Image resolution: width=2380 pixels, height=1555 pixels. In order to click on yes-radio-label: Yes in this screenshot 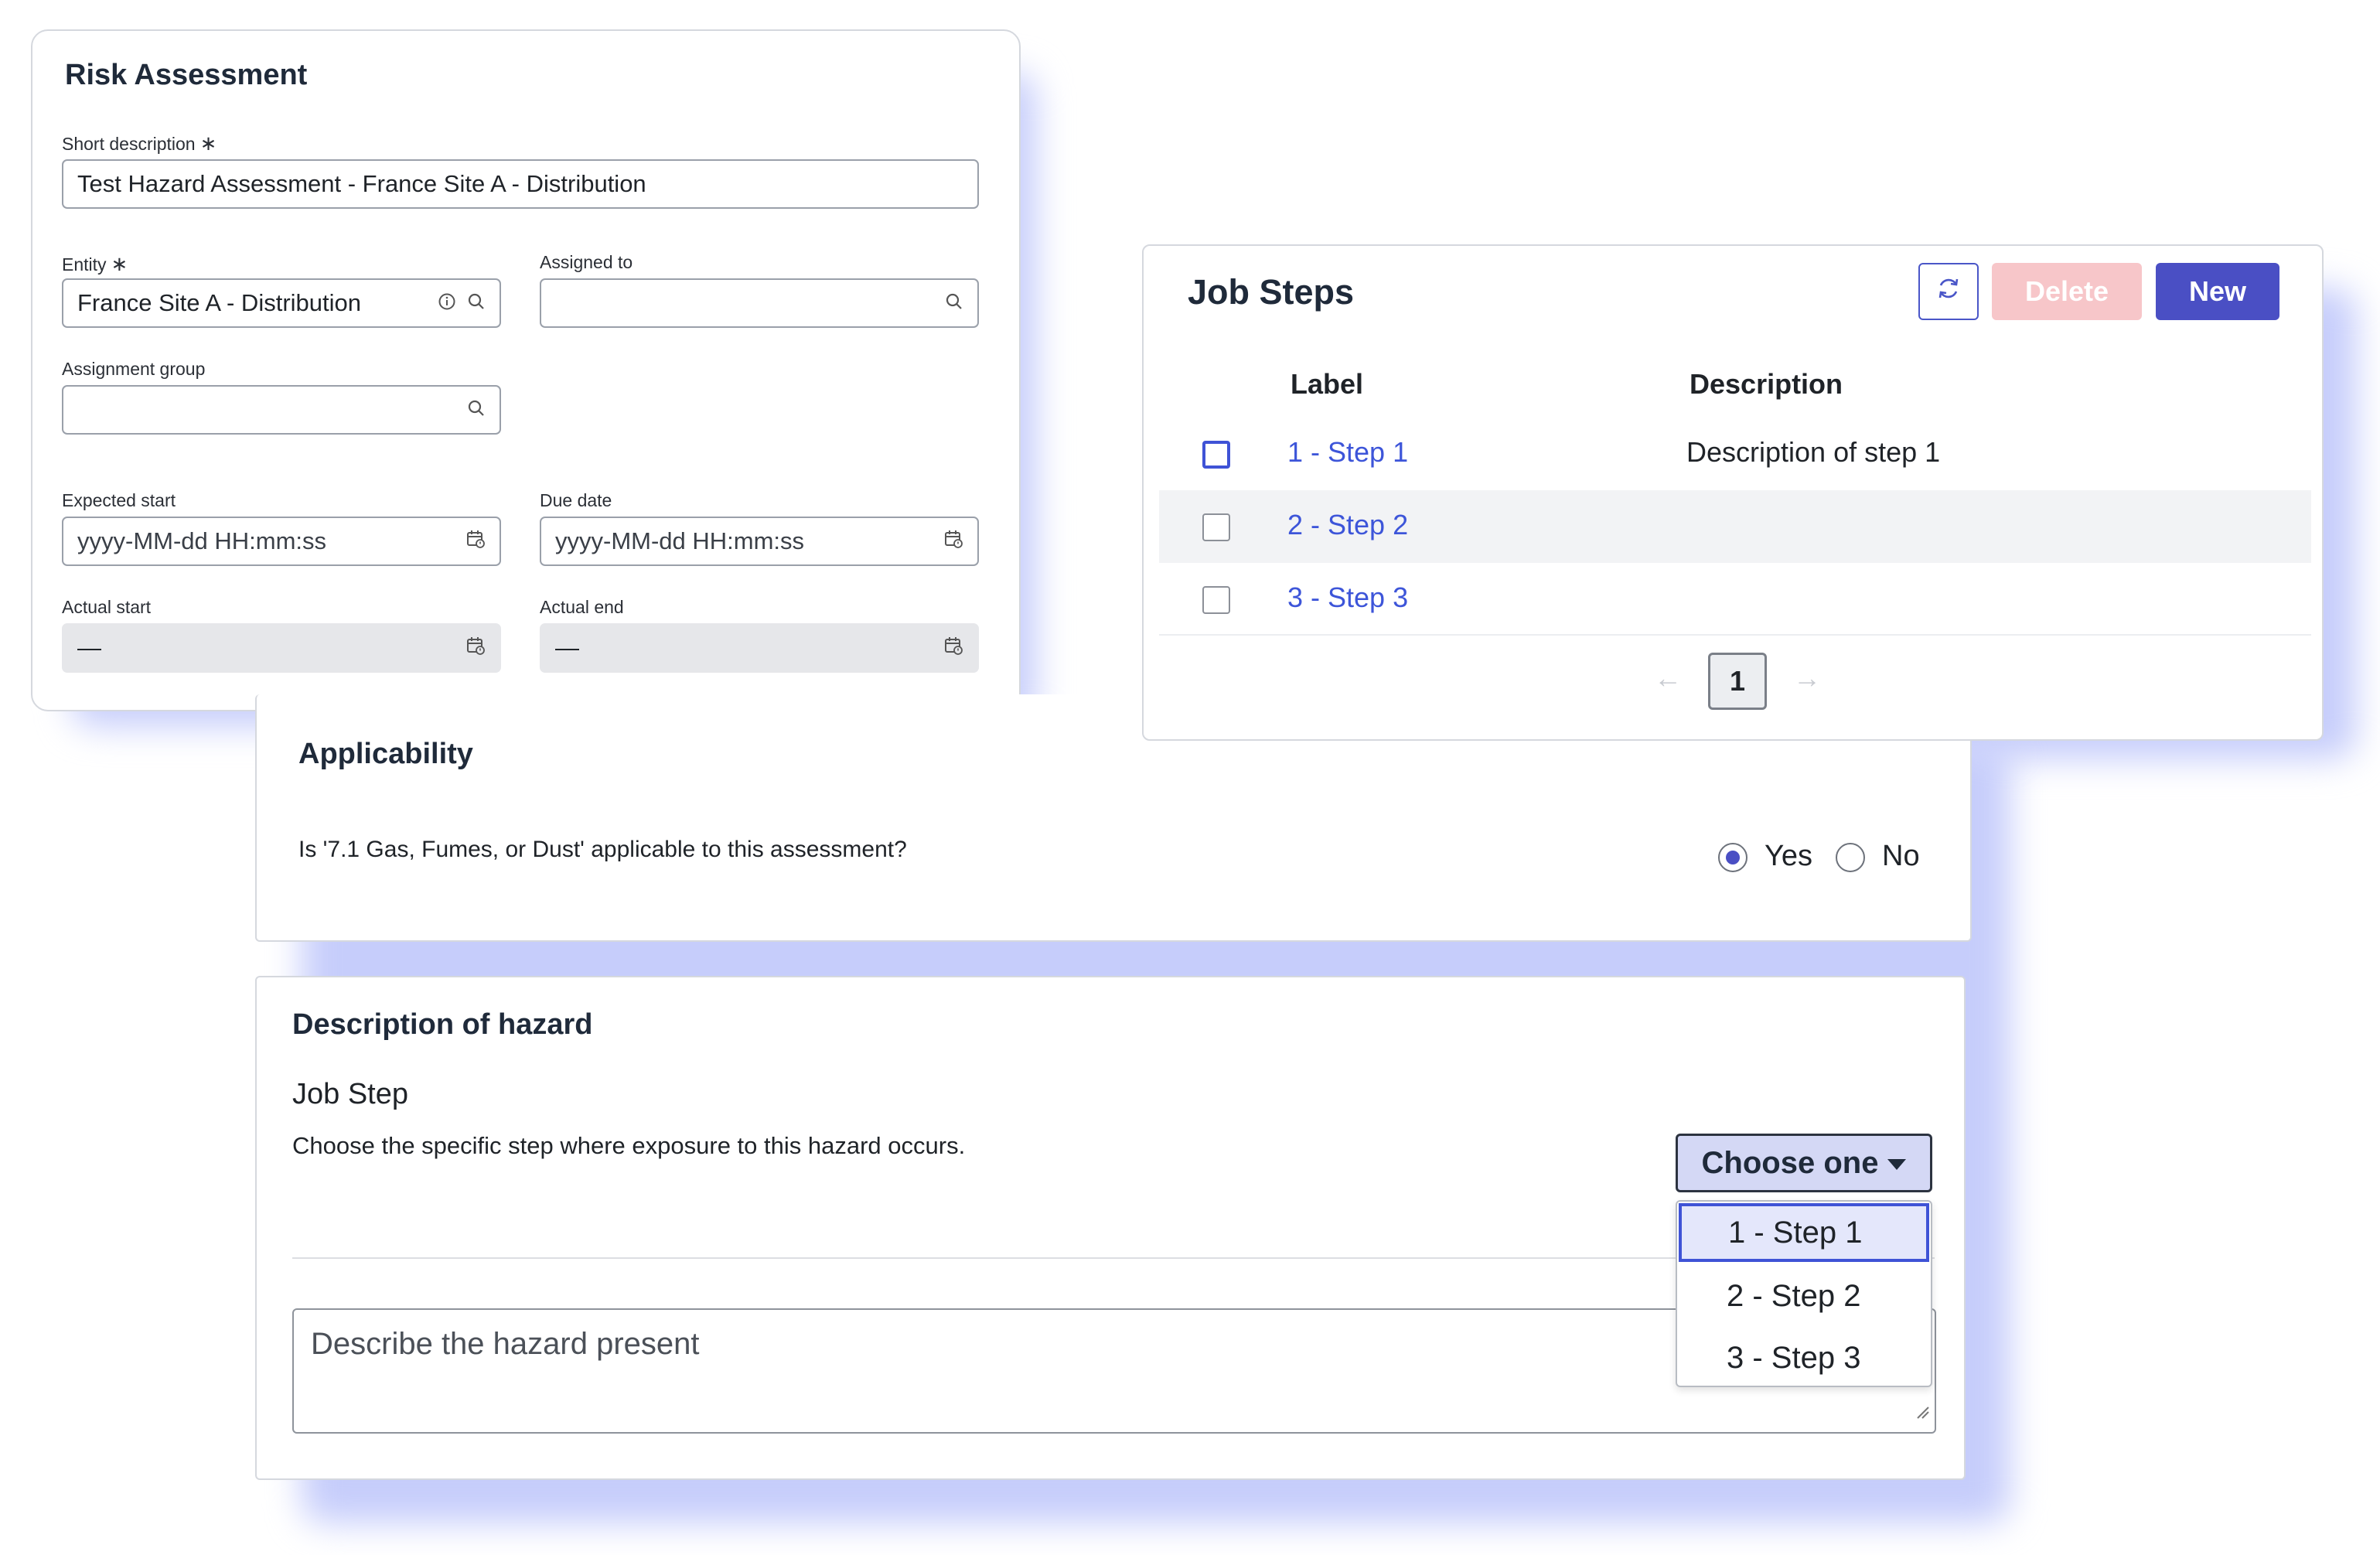, I will do `click(1788, 856)`.